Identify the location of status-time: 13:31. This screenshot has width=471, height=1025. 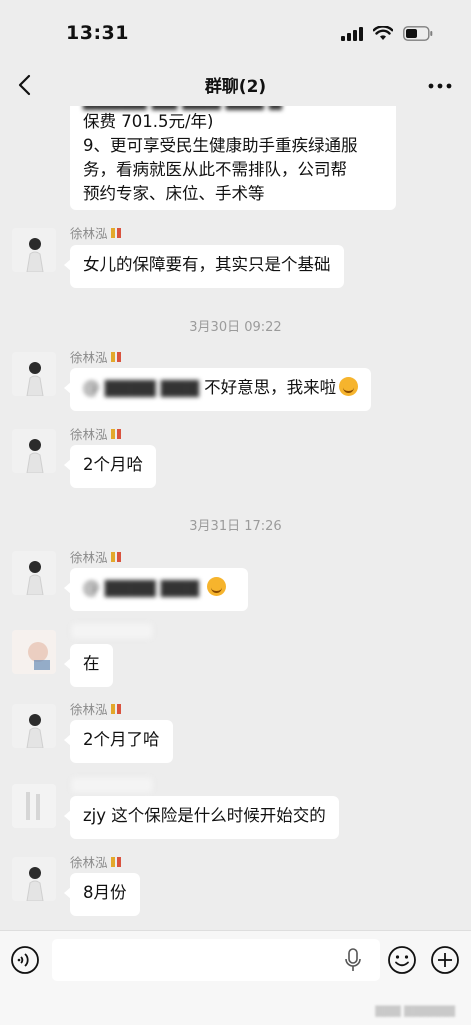
(97, 33).